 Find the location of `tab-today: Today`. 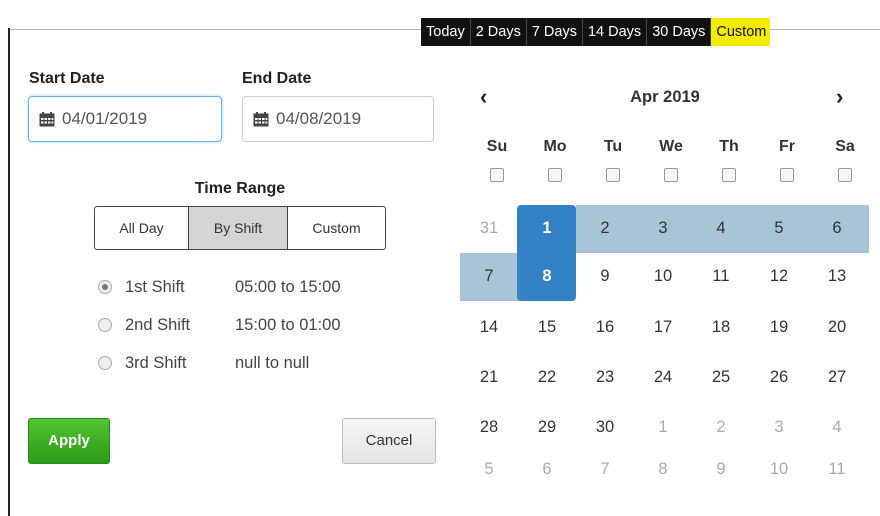

tab-today: Today is located at coordinates (445, 32).